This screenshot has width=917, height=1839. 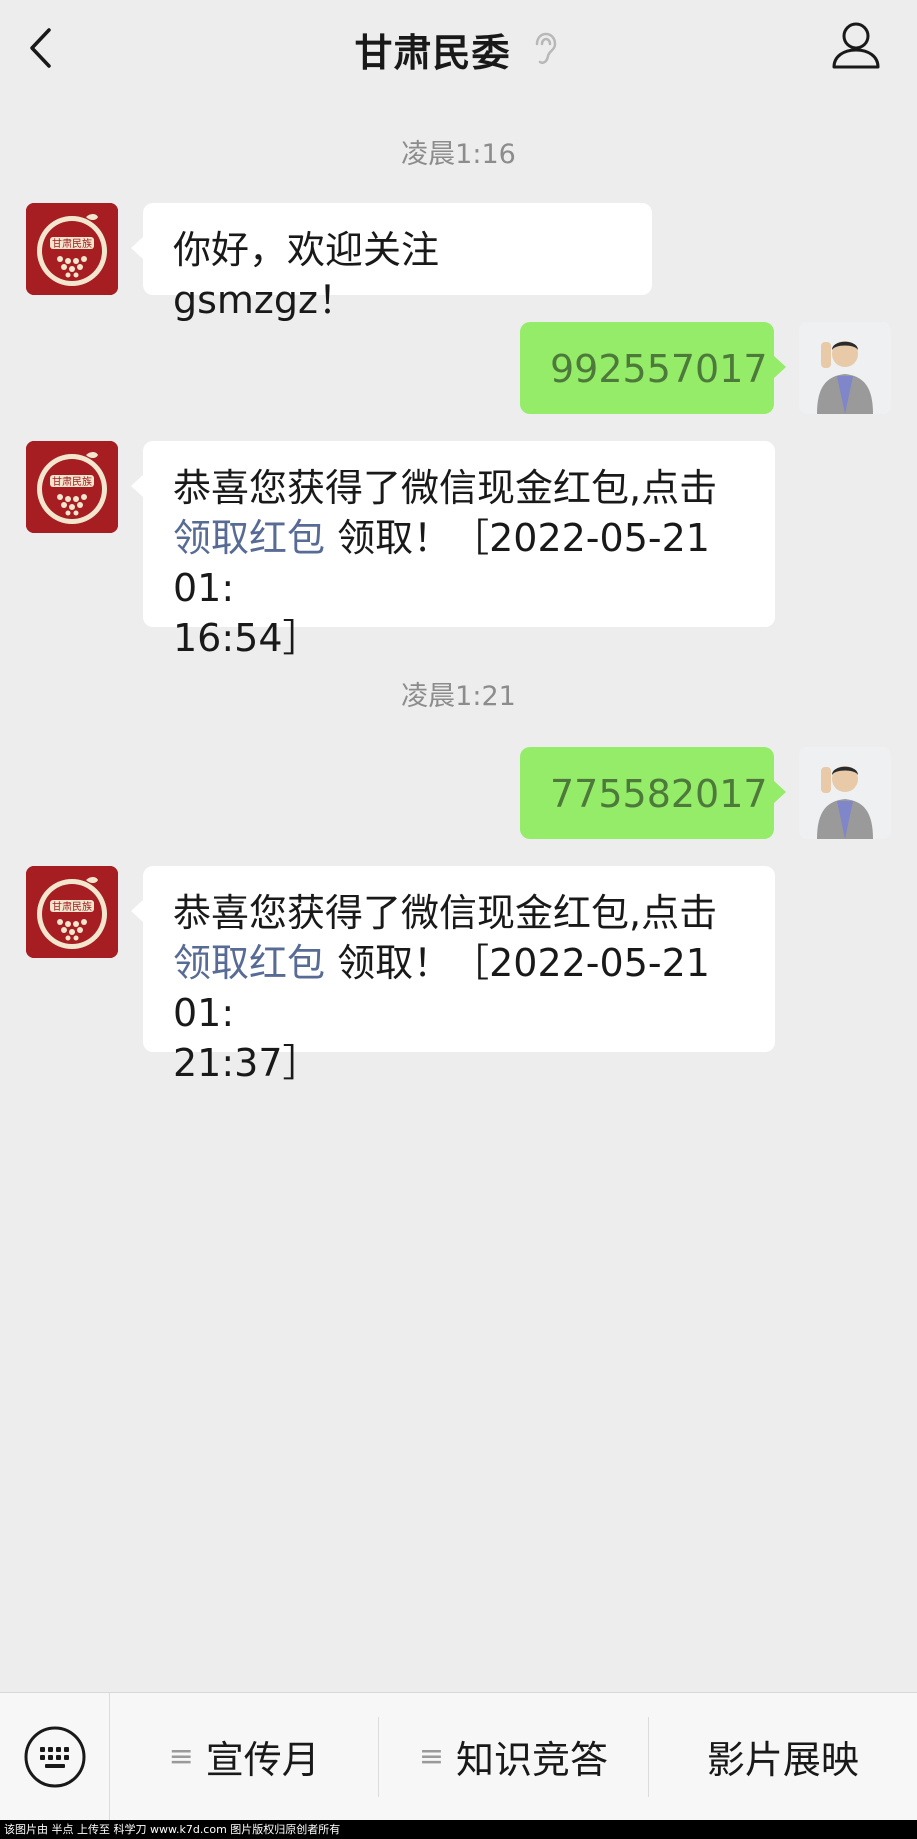 I want to click on chat-header: 甘肃民委, so click(x=458, y=49).